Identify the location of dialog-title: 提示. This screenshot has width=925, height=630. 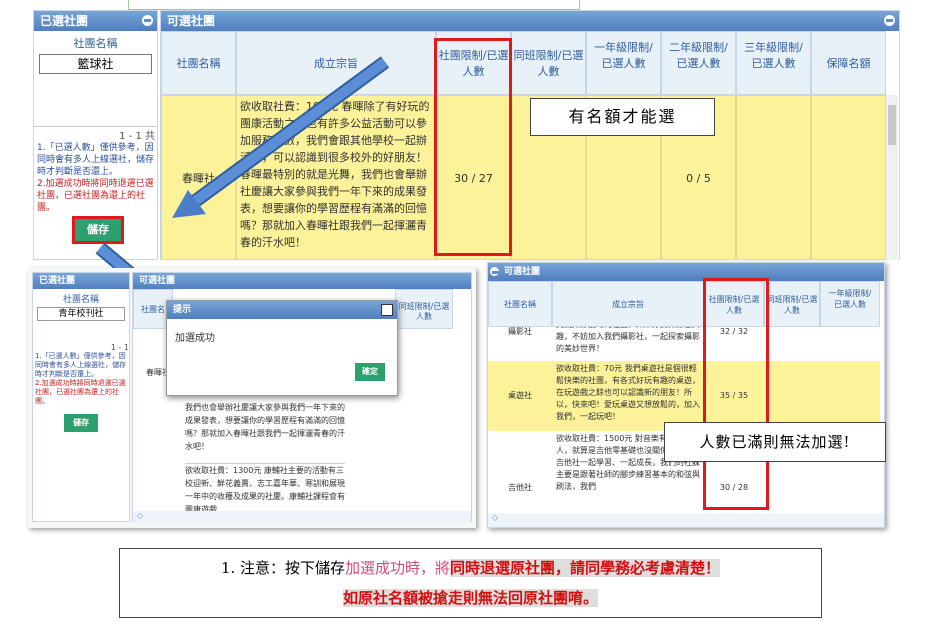
(182, 310).